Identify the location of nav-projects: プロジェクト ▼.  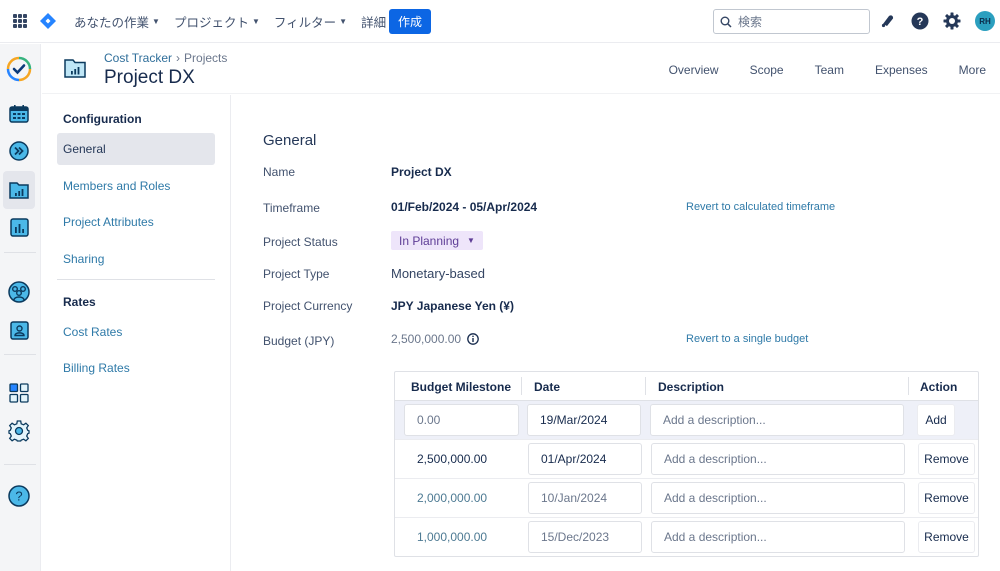
(217, 21).